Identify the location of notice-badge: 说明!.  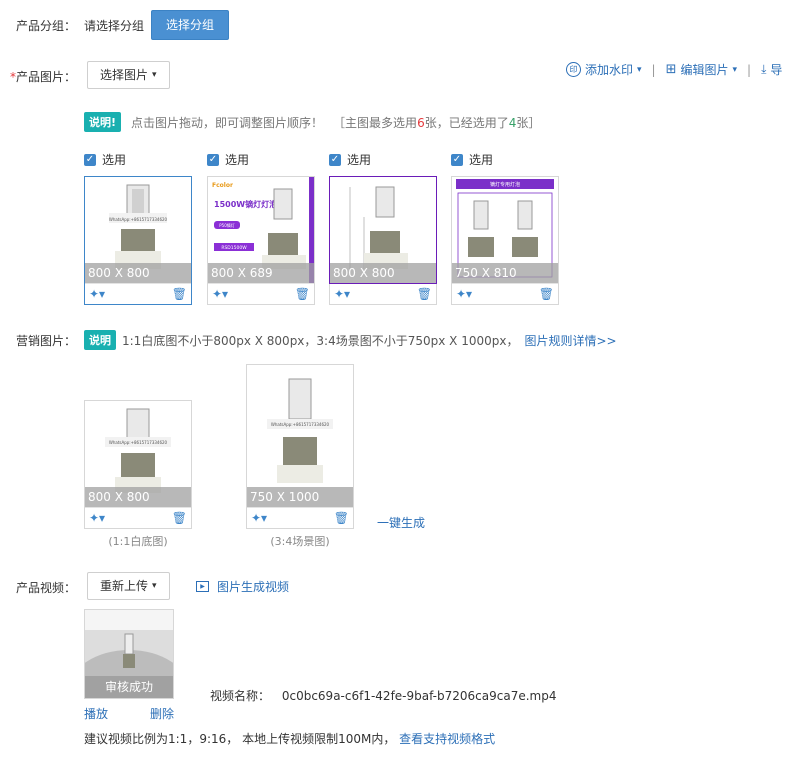
(103, 122).